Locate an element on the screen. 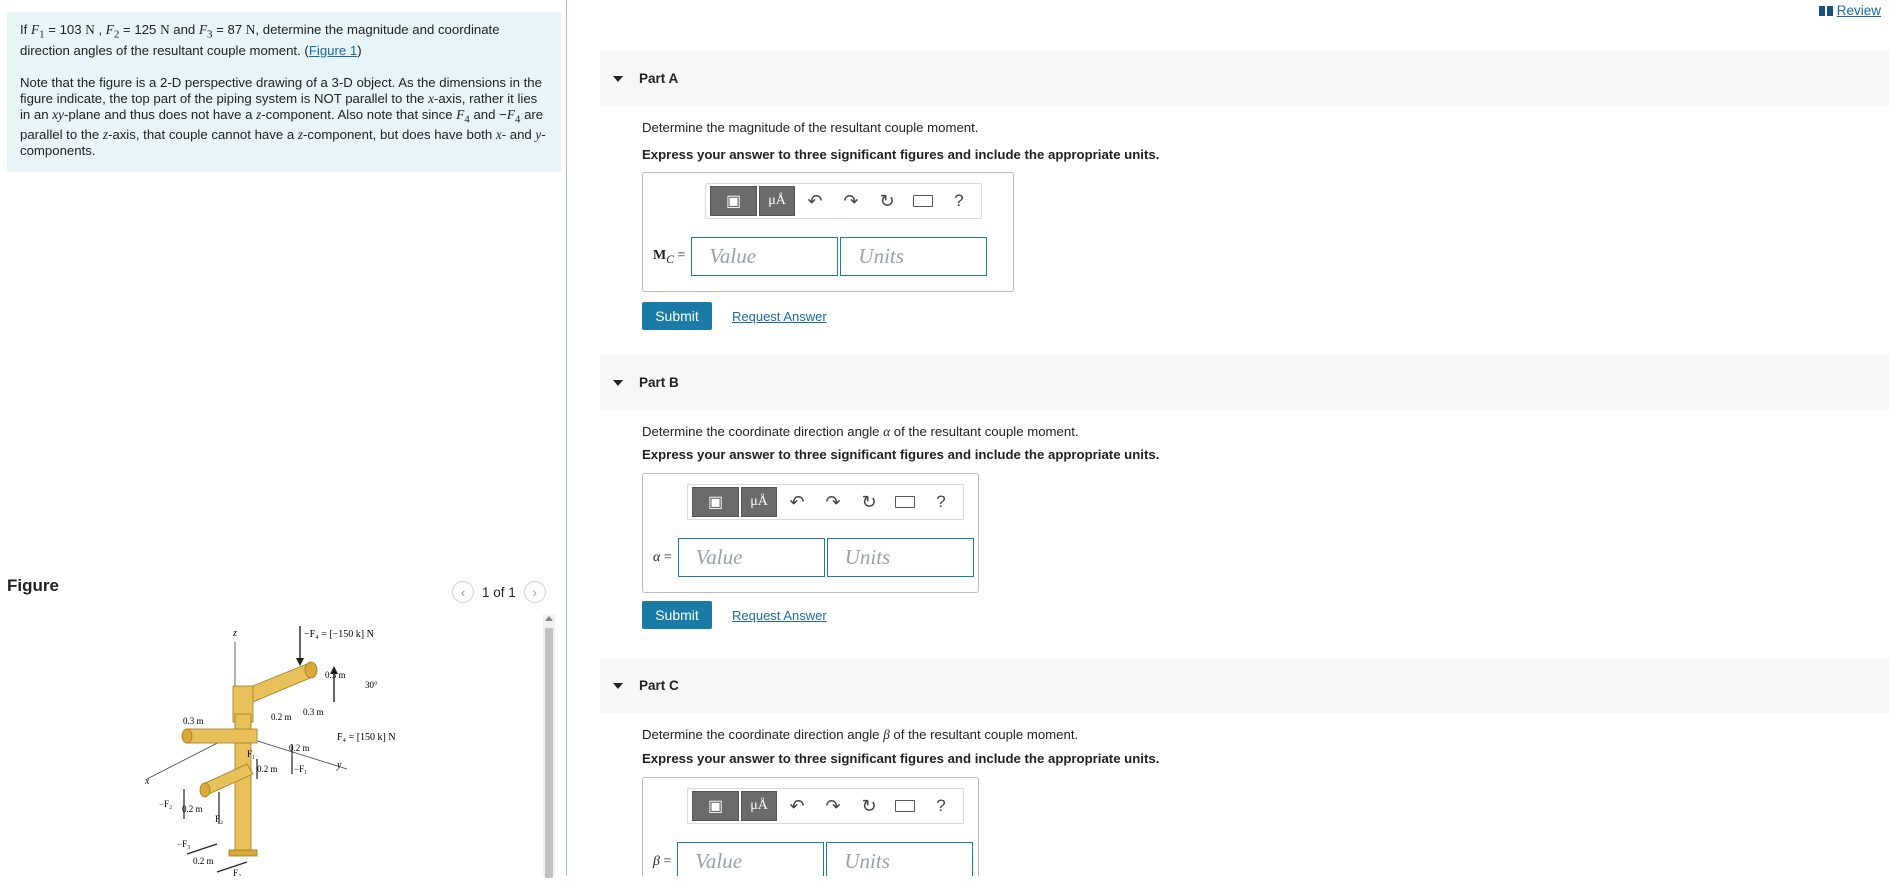 This screenshot has width=1889, height=881. pipe-left-cap is located at coordinates (187, 736).